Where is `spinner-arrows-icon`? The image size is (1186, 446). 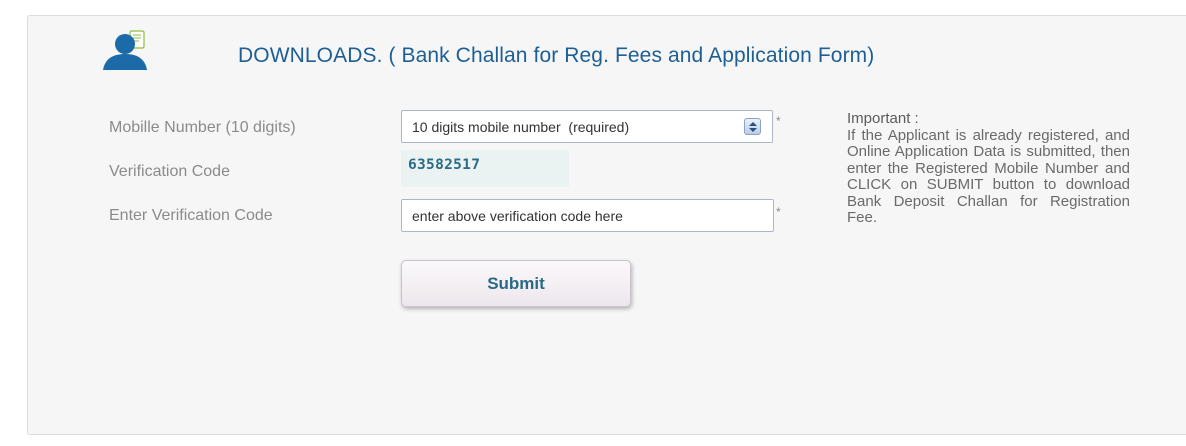
spinner-arrows-icon is located at coordinates (753, 127).